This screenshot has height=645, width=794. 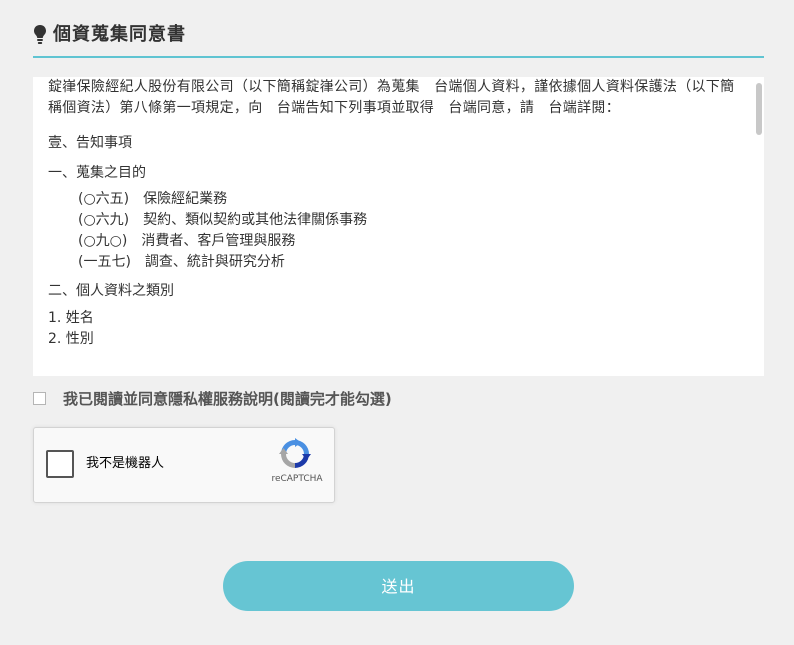 What do you see at coordinates (295, 453) in the screenshot?
I see `recaptcha-logo-icon` at bounding box center [295, 453].